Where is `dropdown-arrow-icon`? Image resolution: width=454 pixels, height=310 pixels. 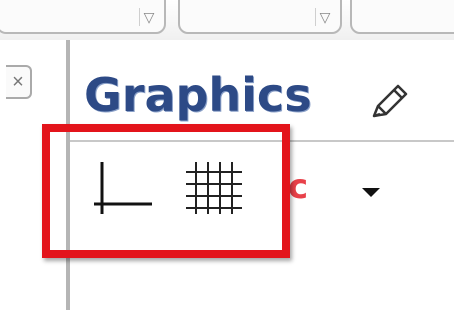
dropdown-arrow-icon is located at coordinates (371, 192).